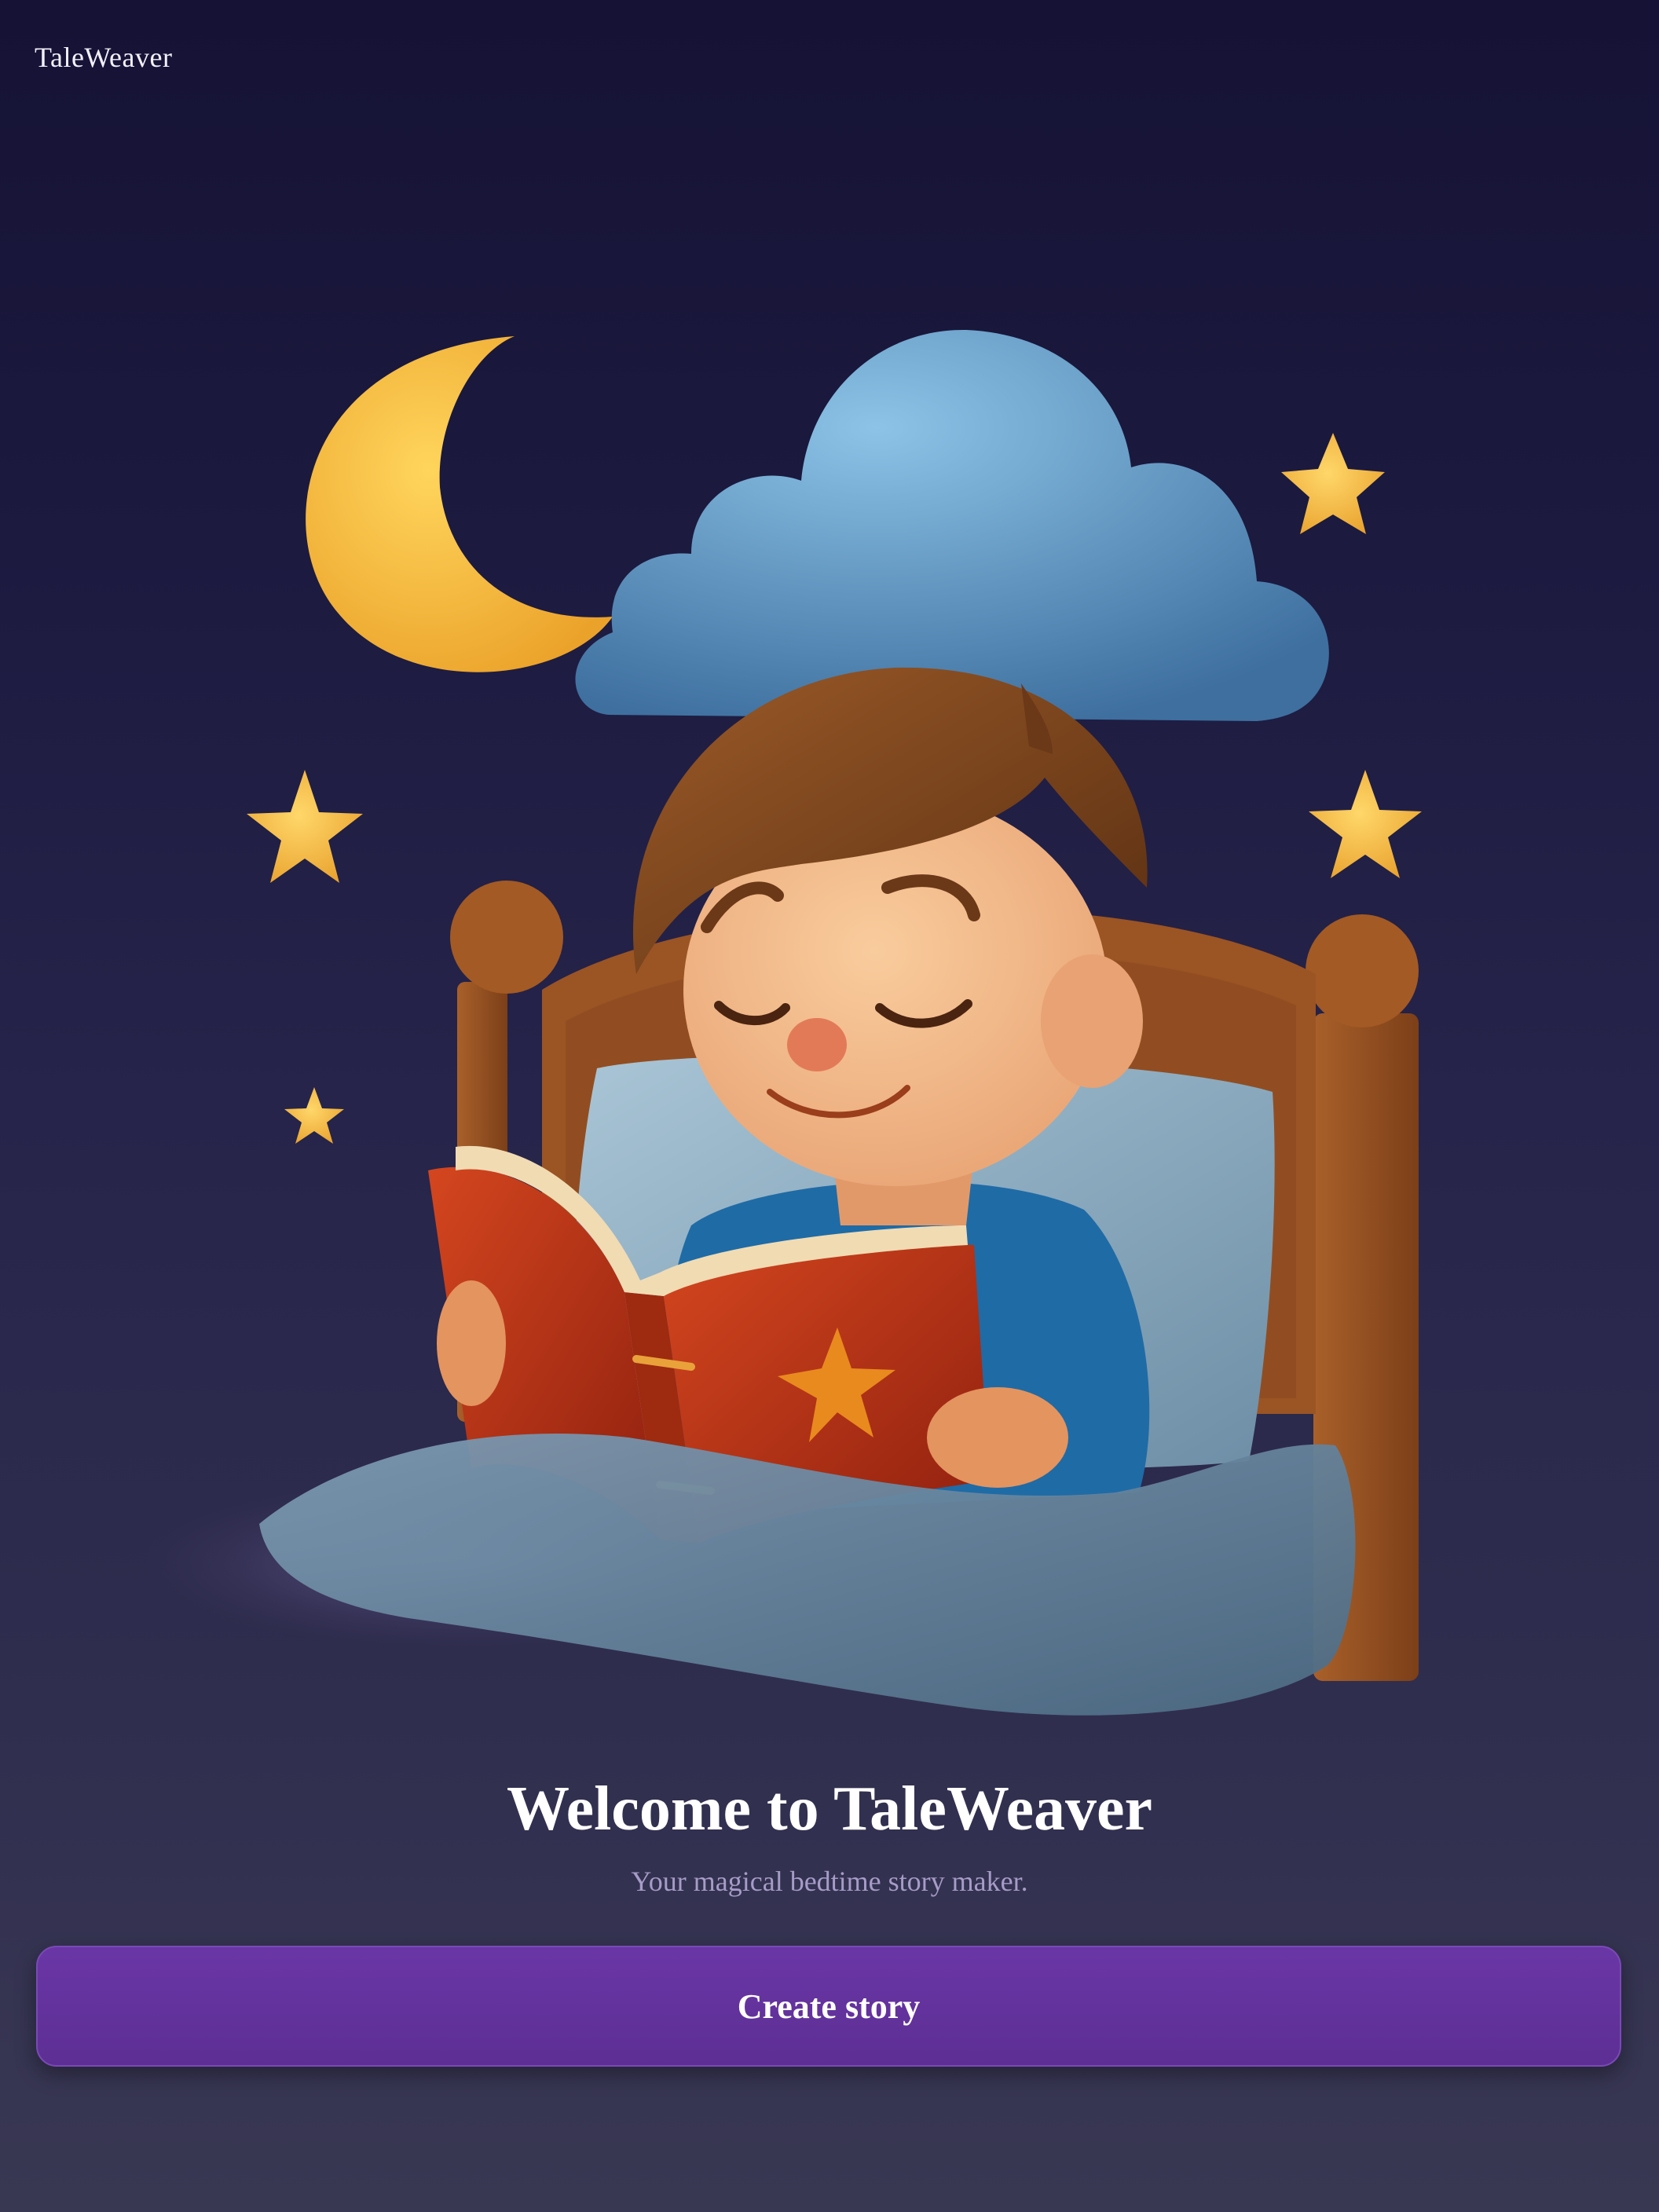 The width and height of the screenshot is (1659, 2212). I want to click on page-title: Welcome to TaleWeaver, so click(829, 1809).